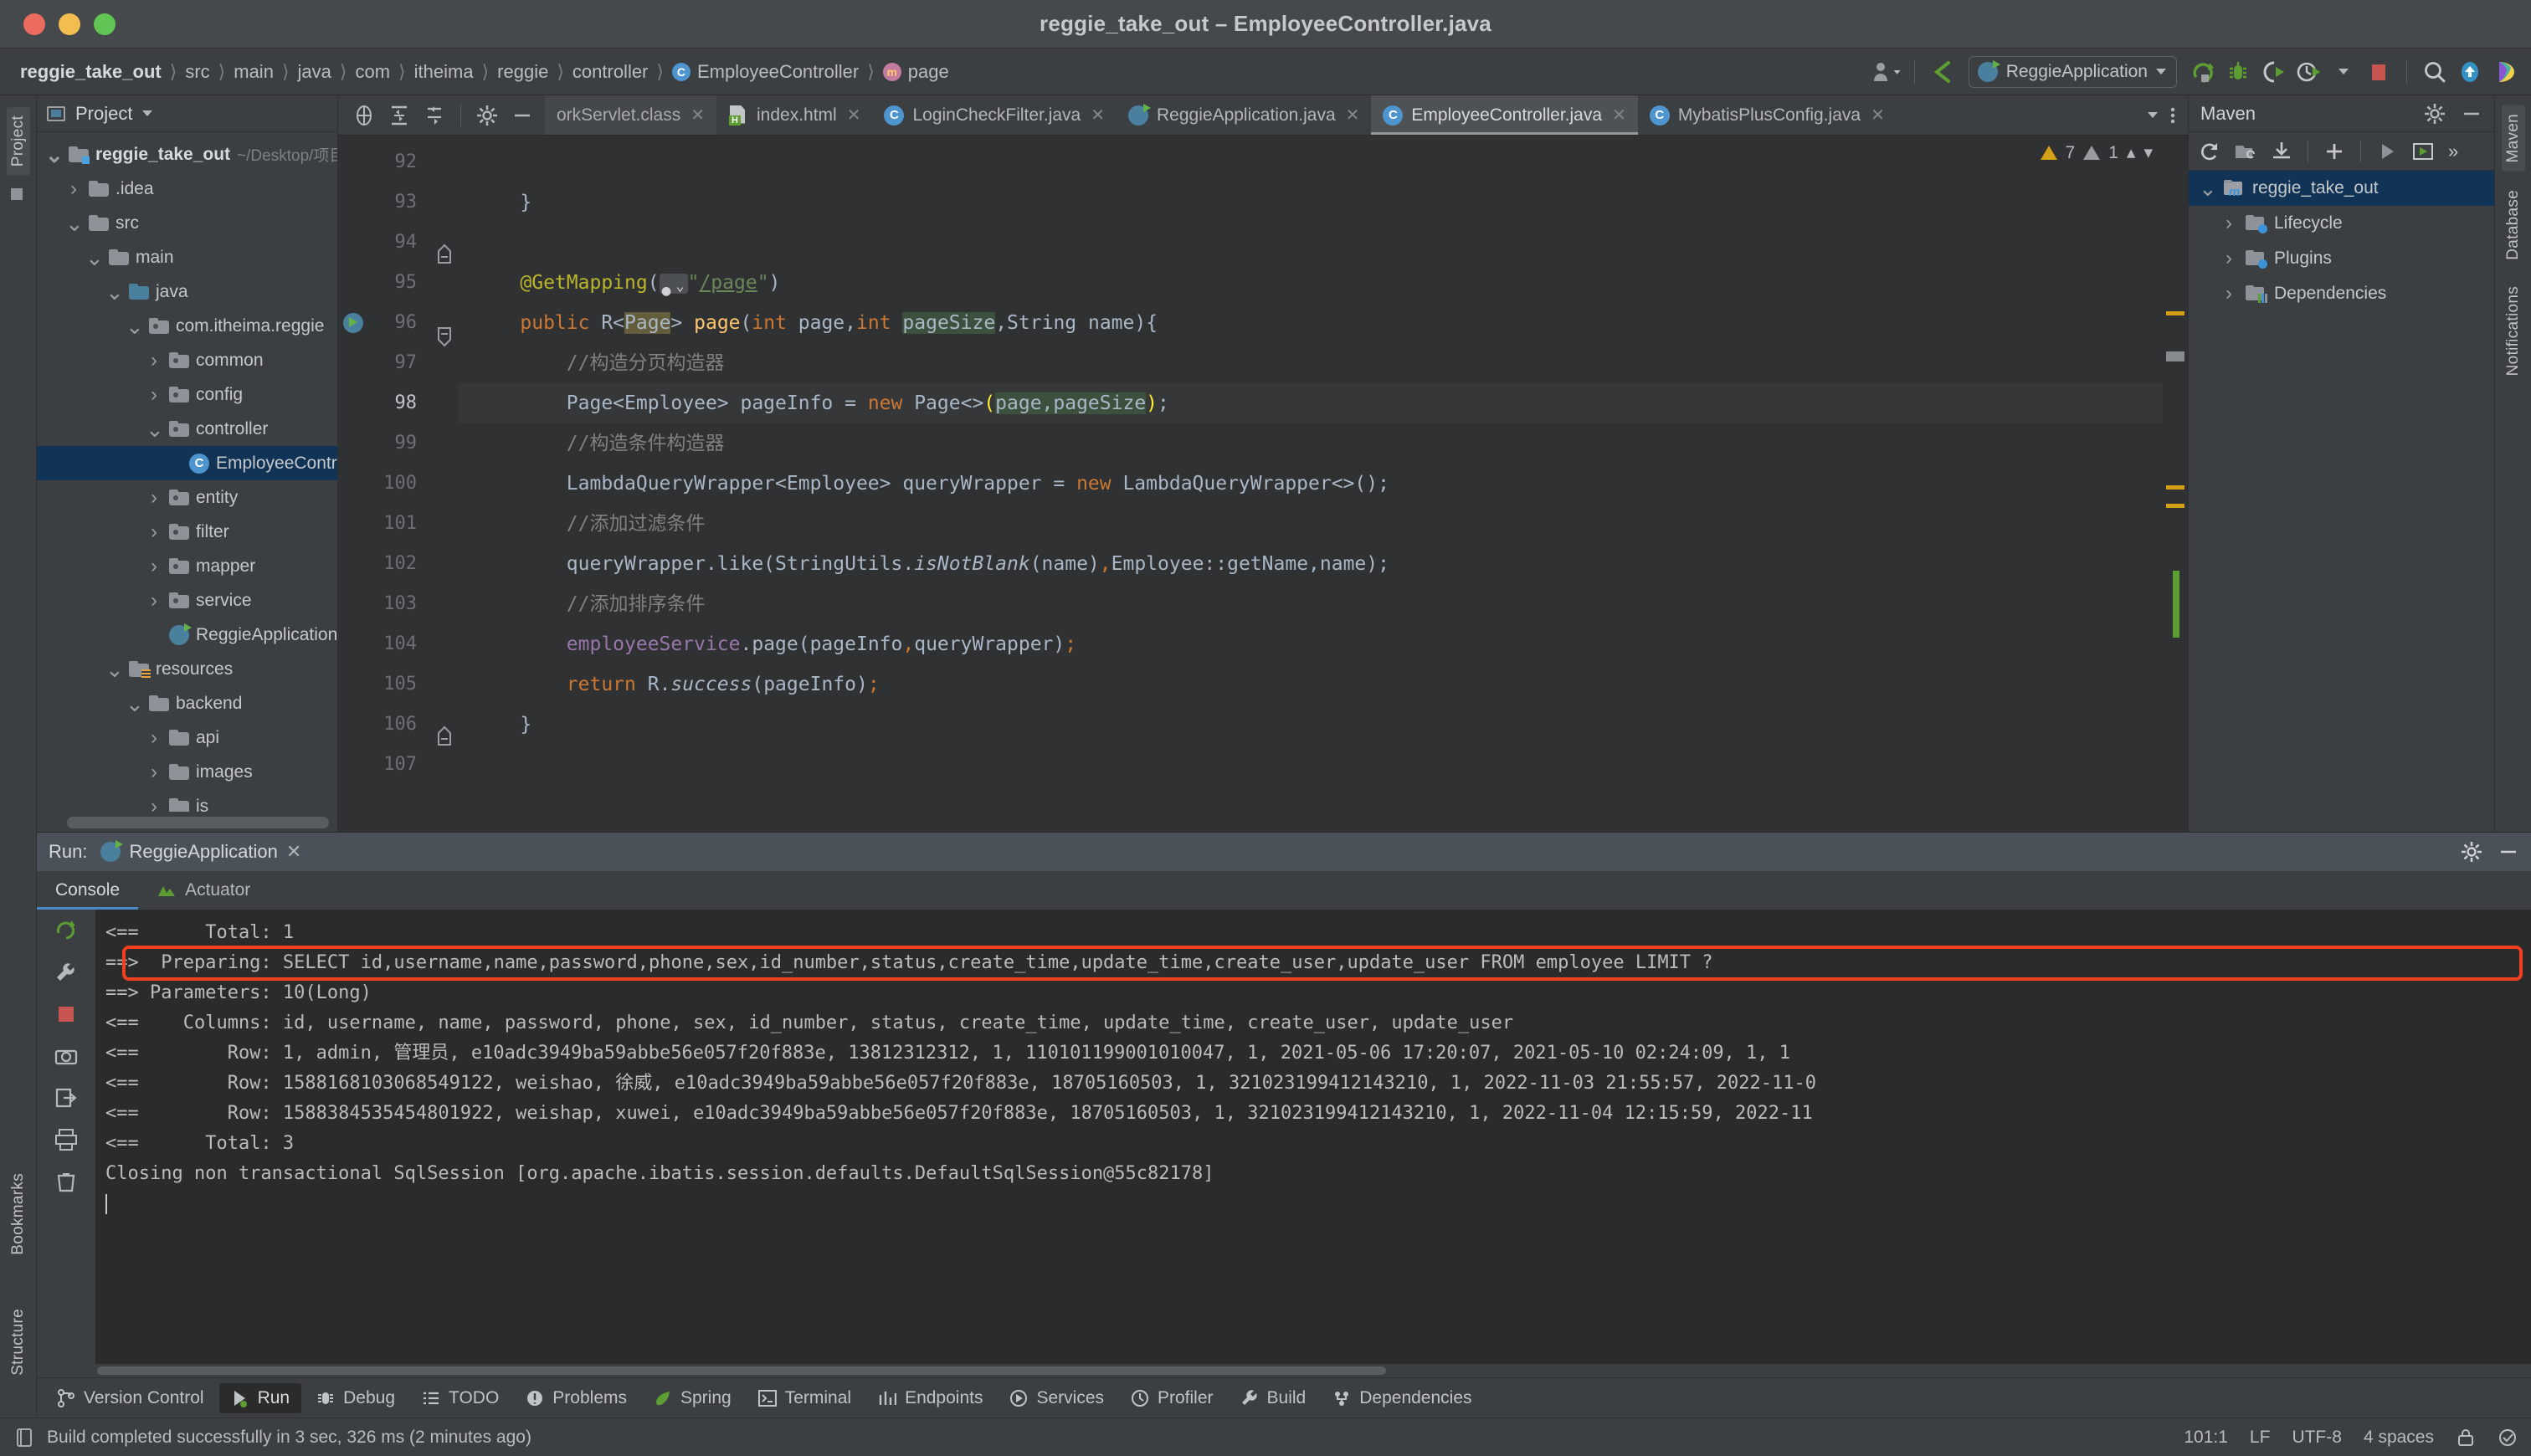 This screenshot has height=1456, width=2531. Describe the element at coordinates (34, 24) in the screenshot. I see `close-window-button` at that location.